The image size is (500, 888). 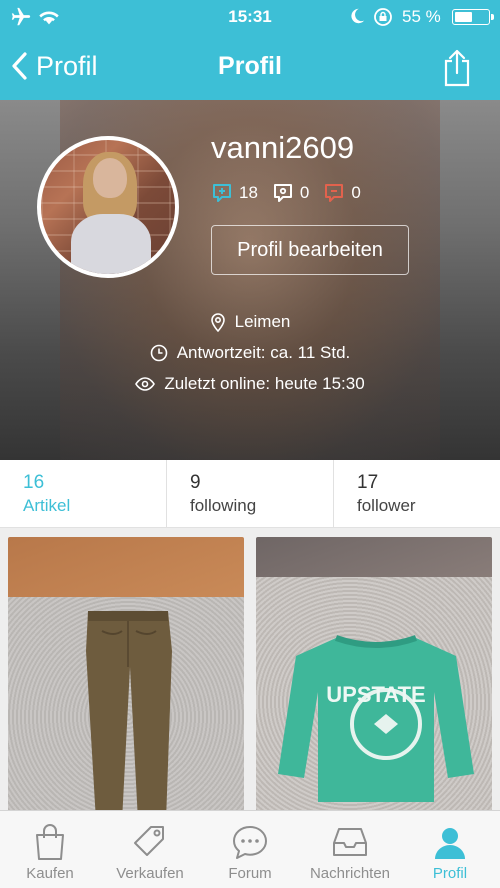 What do you see at coordinates (473, 17) in the screenshot?
I see `battery-icon` at bounding box center [473, 17].